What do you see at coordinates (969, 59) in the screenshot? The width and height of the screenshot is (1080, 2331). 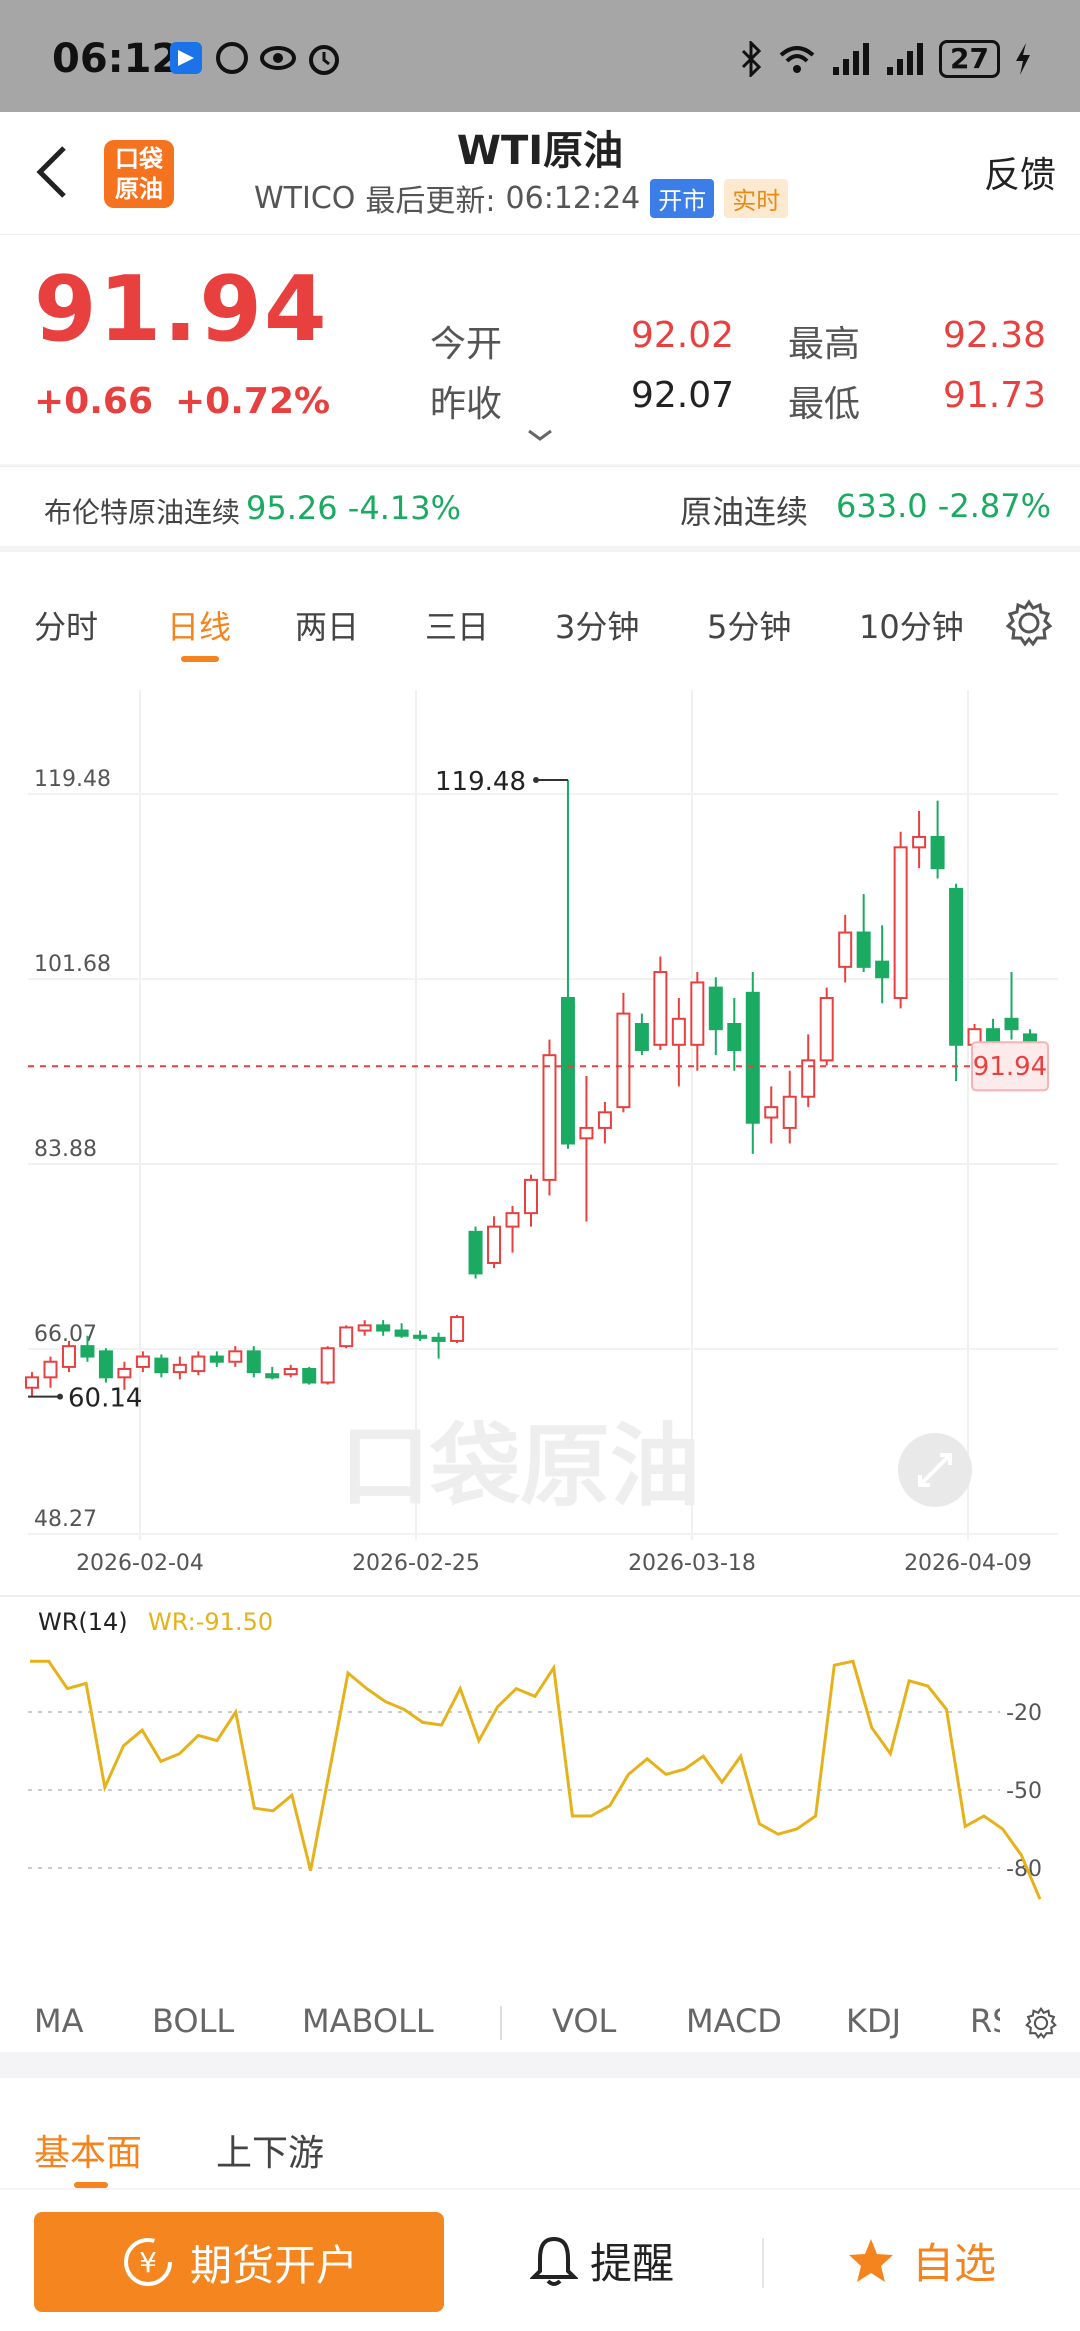 I see `battery-indicator: 27` at bounding box center [969, 59].